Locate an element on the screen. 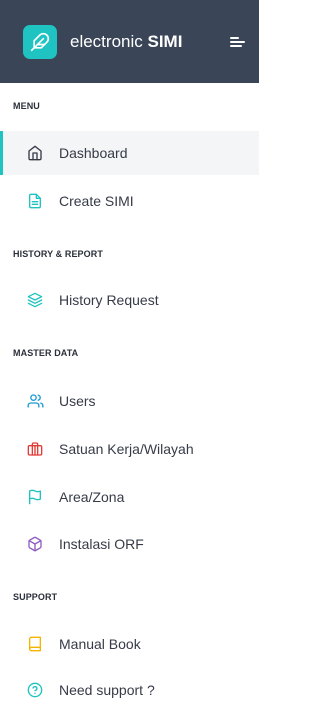  book-icon is located at coordinates (35, 644).